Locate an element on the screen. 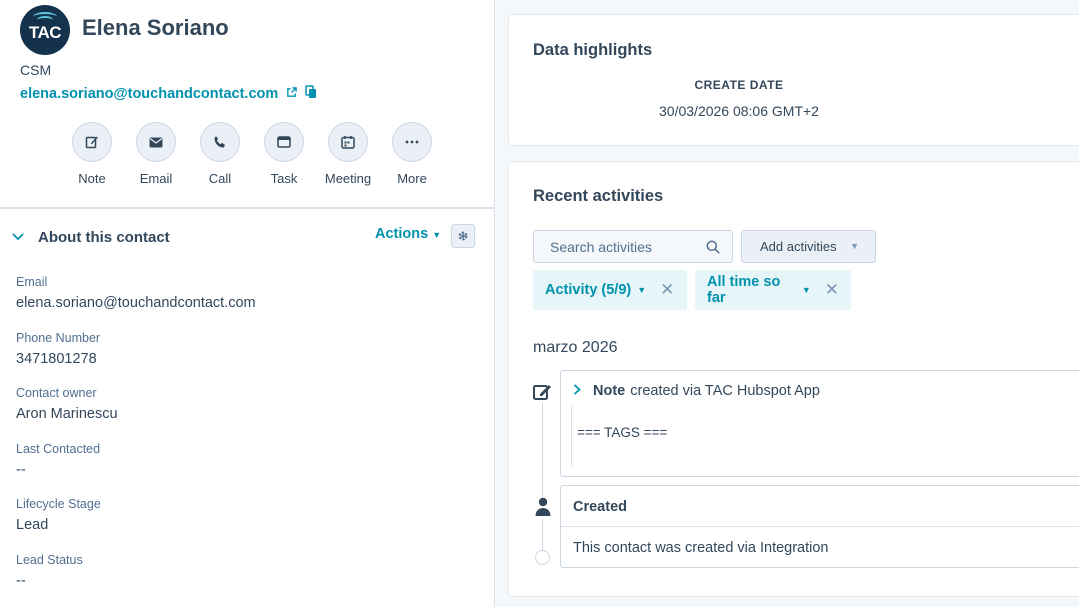  create-date-value: 30/03/2026 08:06 GMT+2 is located at coordinates (739, 111).